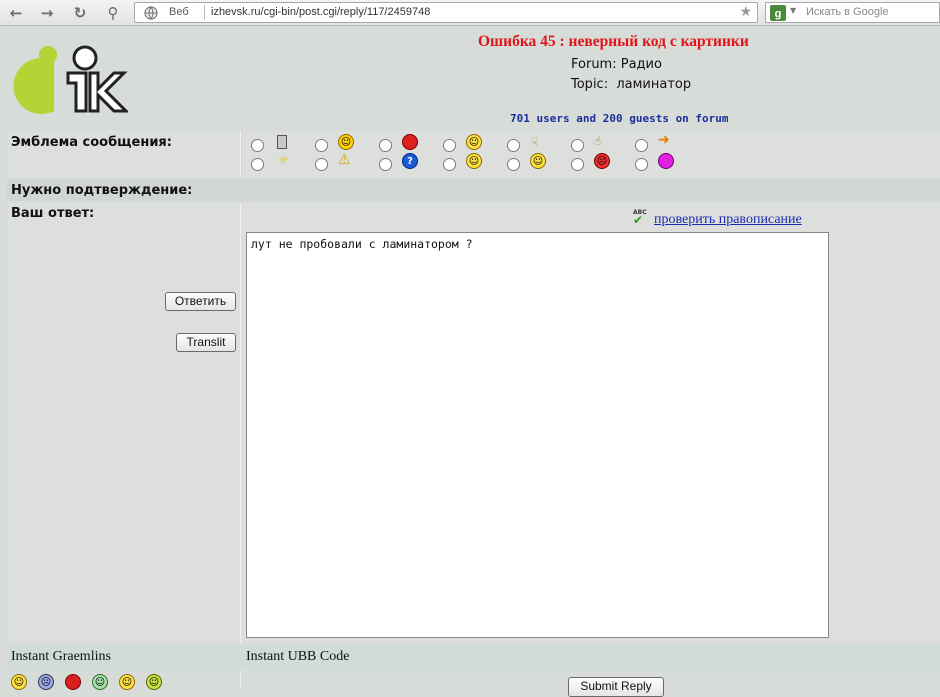  What do you see at coordinates (204, 12) in the screenshot?
I see `address-divider` at bounding box center [204, 12].